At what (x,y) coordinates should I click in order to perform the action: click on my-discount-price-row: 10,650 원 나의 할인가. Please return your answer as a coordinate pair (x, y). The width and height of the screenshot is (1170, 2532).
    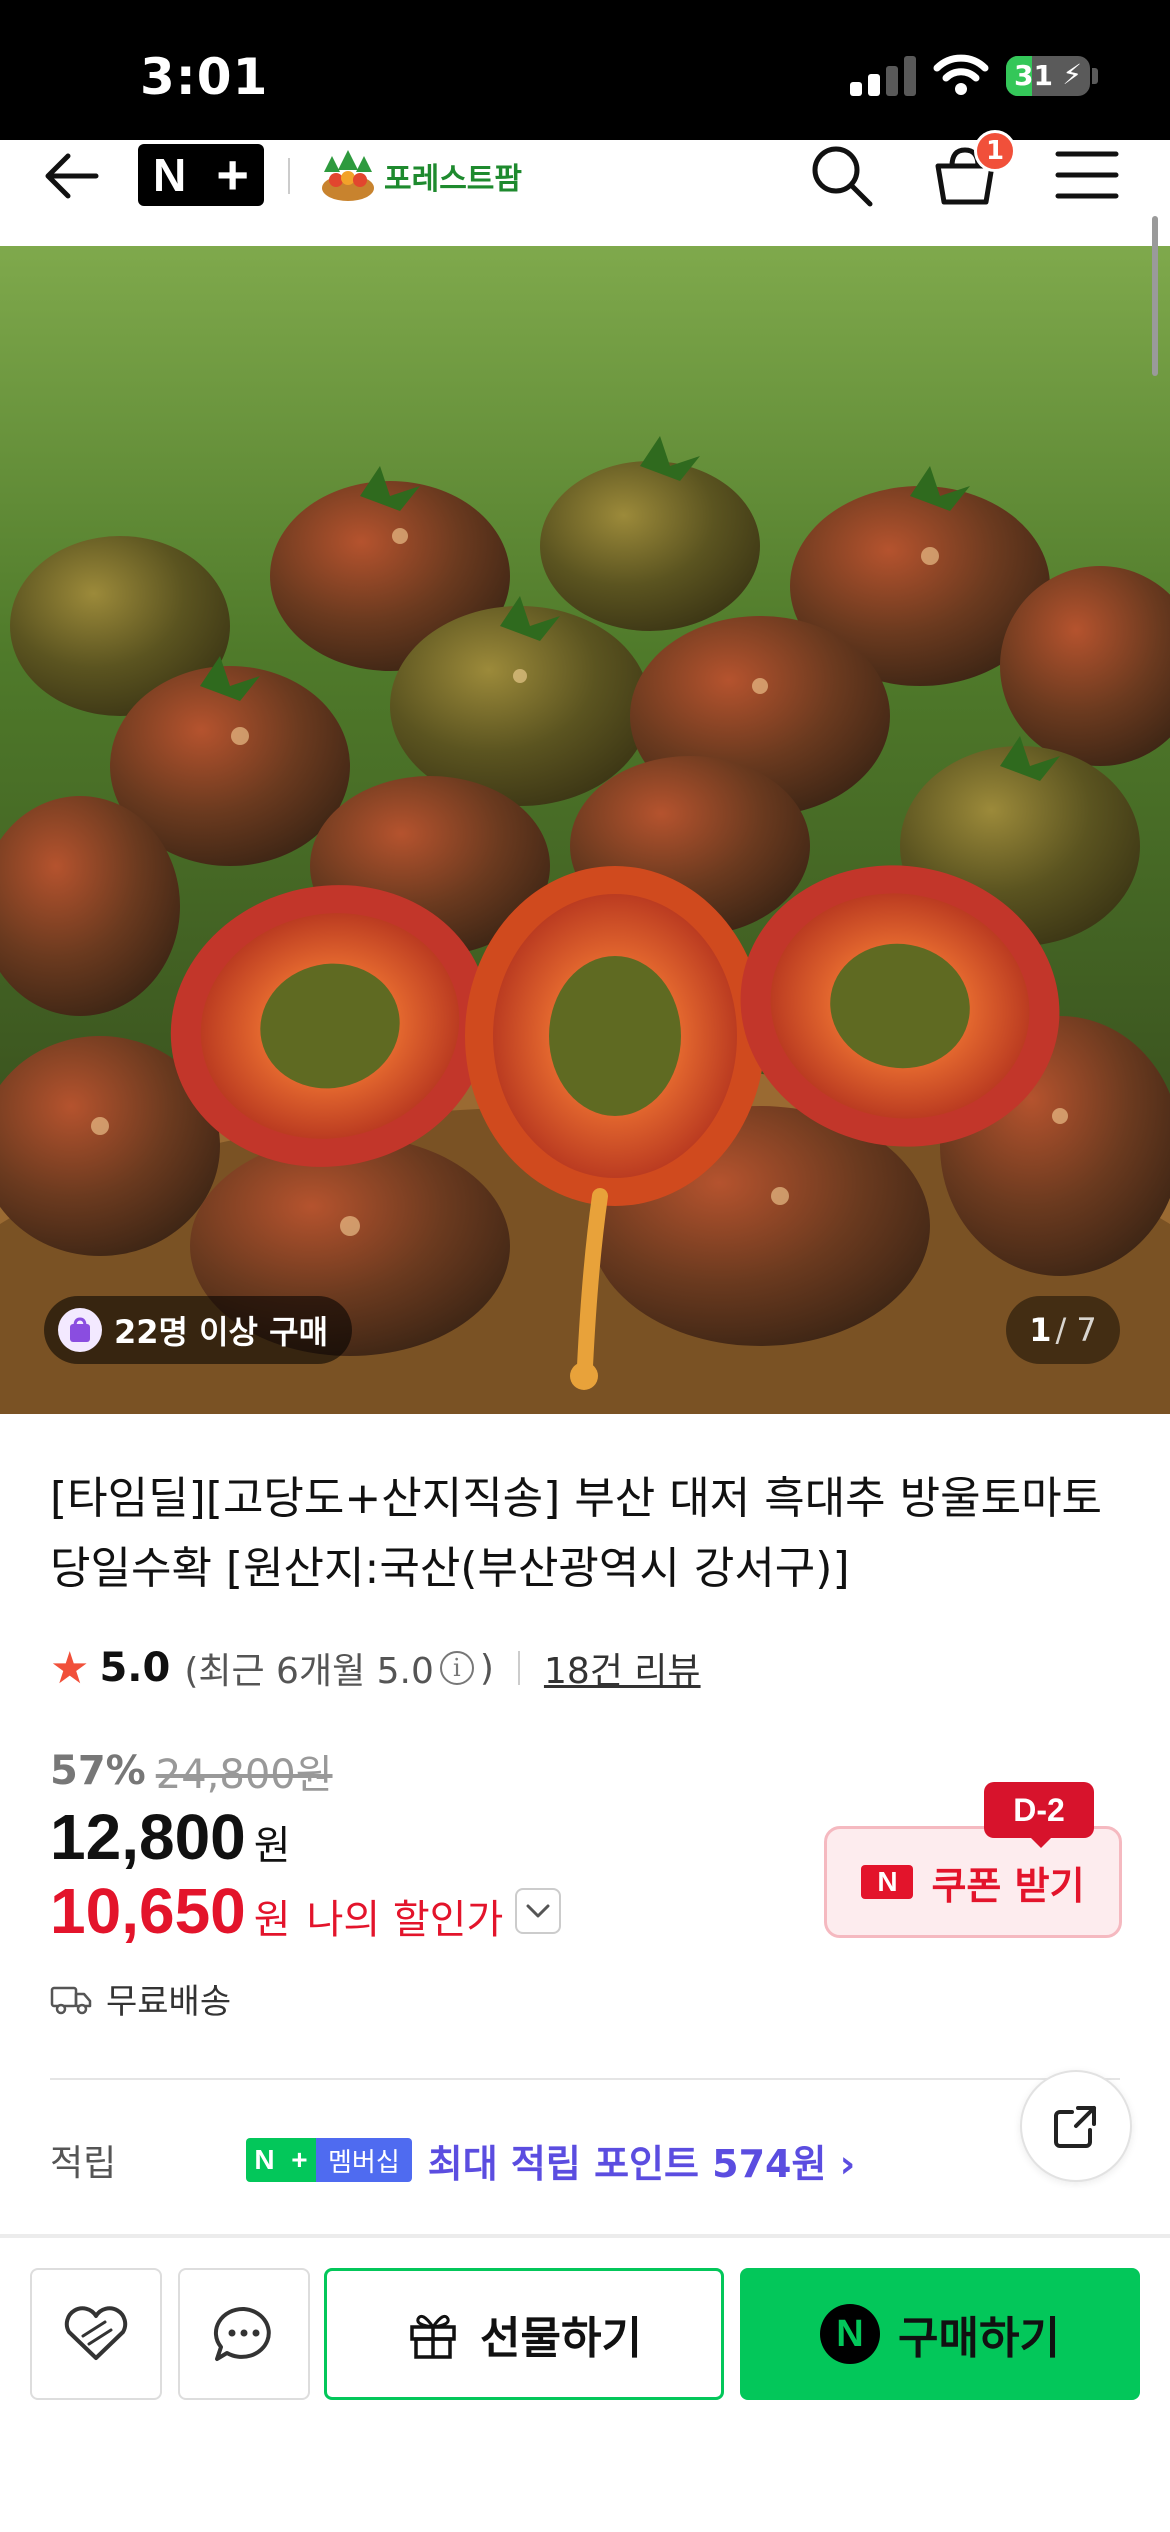
    Looking at the image, I should click on (306, 1911).